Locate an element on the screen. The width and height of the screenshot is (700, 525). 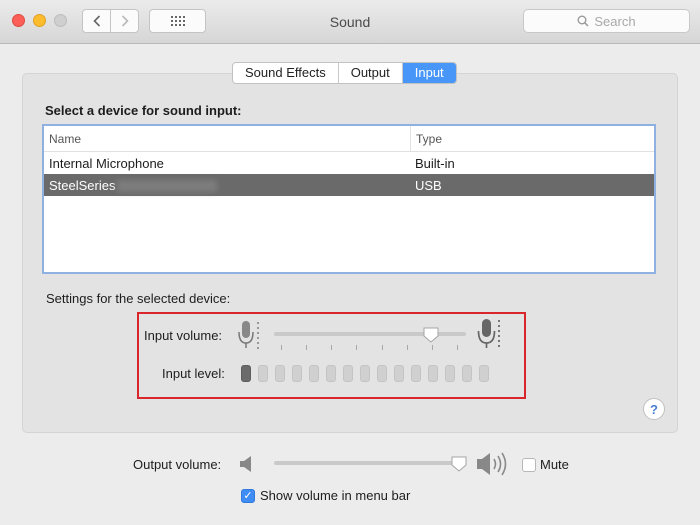
highlight-box is located at coordinates (331, 355).